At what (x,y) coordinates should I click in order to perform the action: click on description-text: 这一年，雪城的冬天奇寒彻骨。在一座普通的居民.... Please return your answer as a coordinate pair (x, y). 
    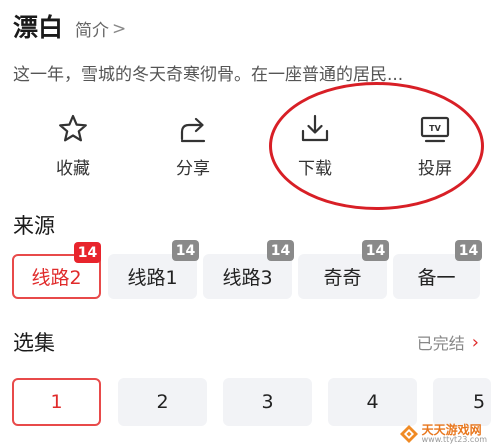
    Looking at the image, I should click on (248, 72).